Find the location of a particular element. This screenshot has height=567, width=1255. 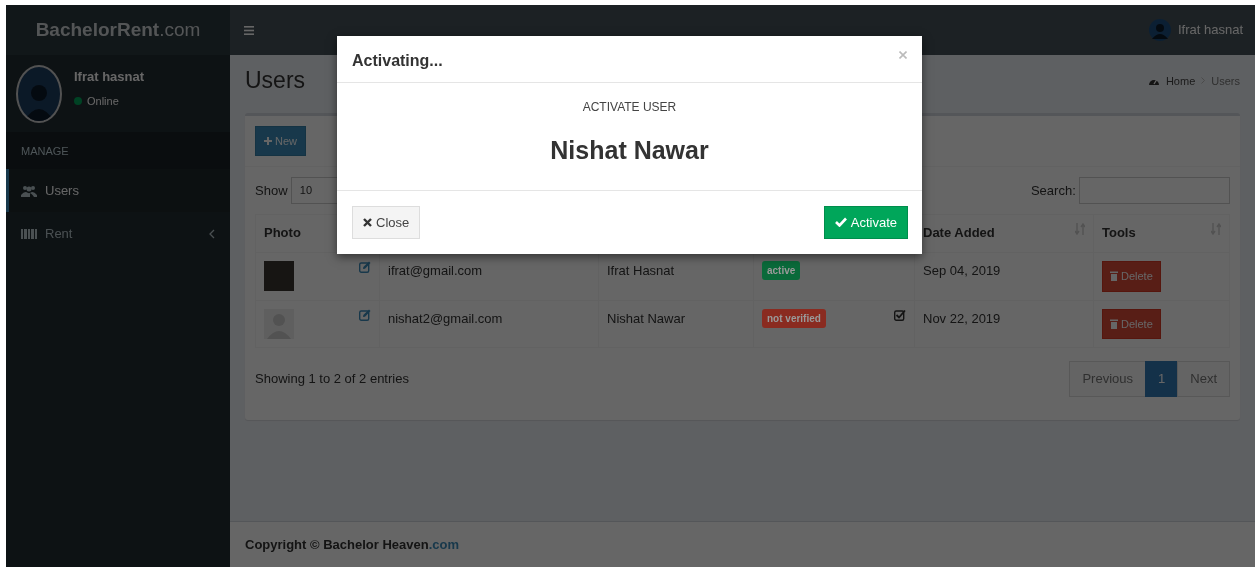

user-menu: Ifrat hasnat is located at coordinates (1196, 30).